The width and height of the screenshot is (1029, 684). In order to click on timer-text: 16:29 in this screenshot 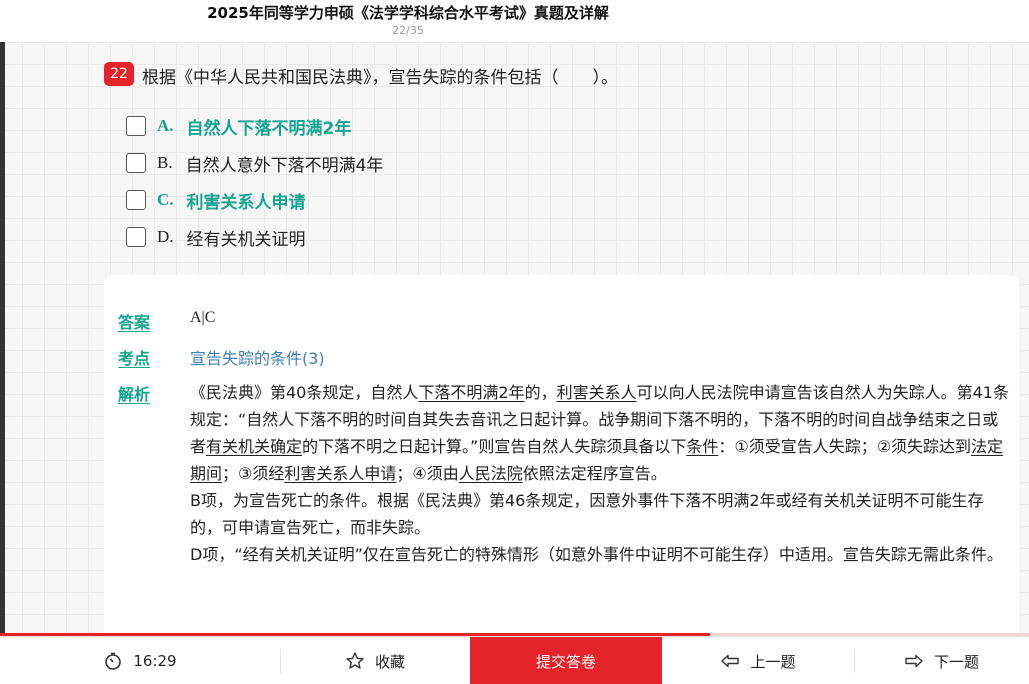, I will do `click(155, 661)`.